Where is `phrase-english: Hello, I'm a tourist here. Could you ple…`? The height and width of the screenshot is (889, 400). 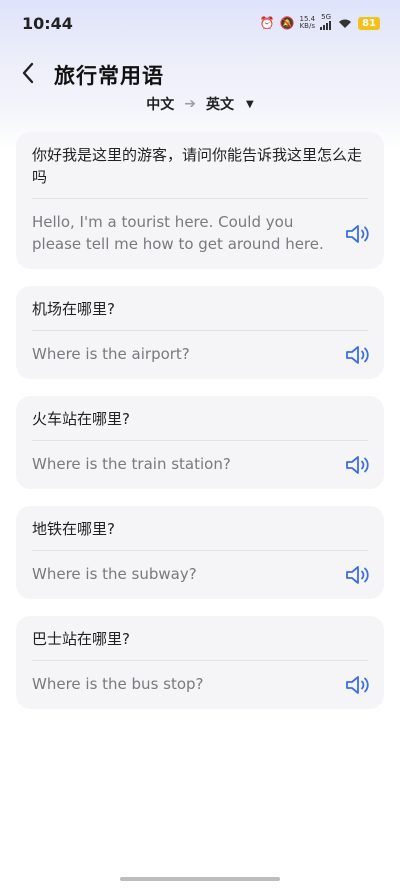
phrase-english: Hello, I'm a tourist here. Could you ple… is located at coordinates (200, 234).